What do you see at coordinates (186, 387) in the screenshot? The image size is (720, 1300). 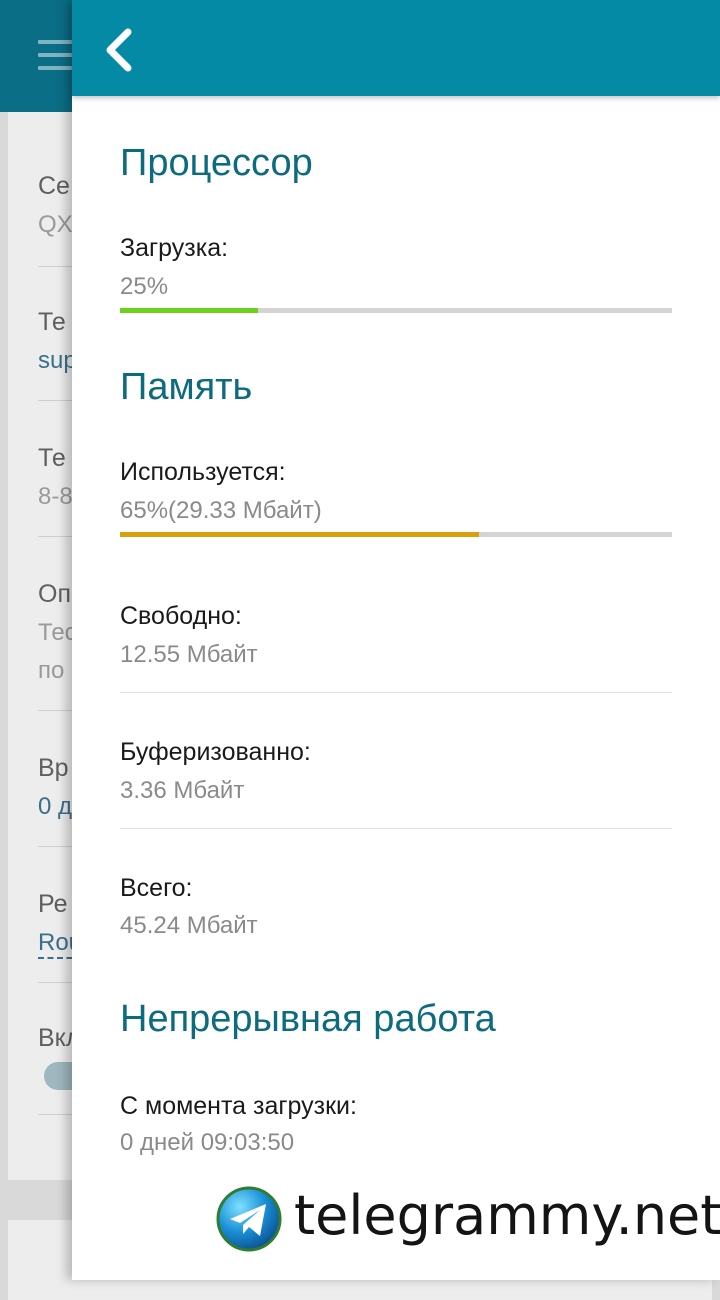 I see `section-title-memory: Память` at bounding box center [186, 387].